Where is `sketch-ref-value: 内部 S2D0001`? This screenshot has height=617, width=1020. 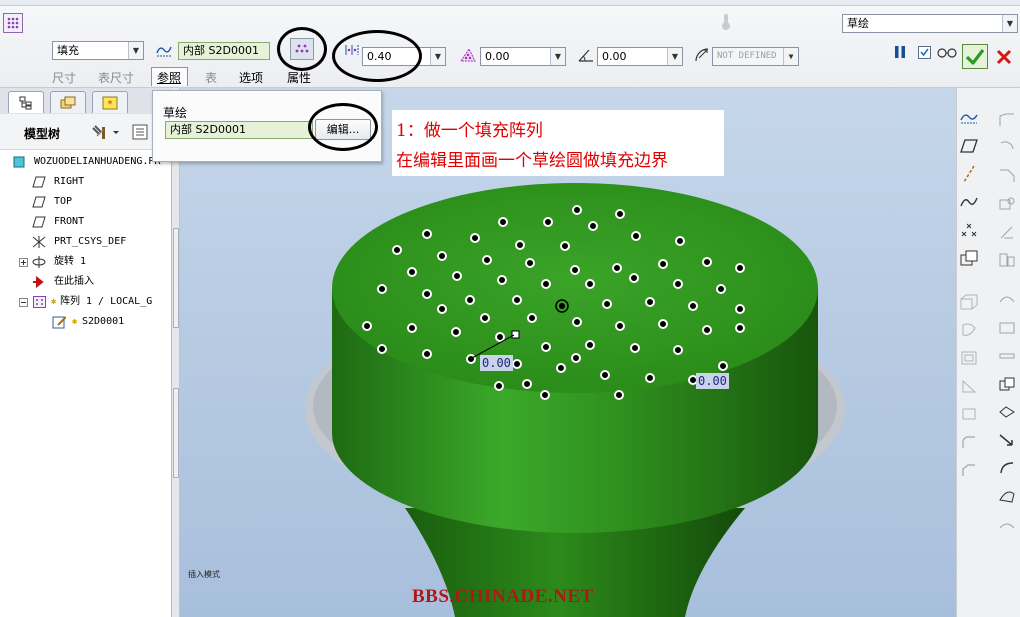 sketch-ref-value: 内部 S2D0001 is located at coordinates (221, 50).